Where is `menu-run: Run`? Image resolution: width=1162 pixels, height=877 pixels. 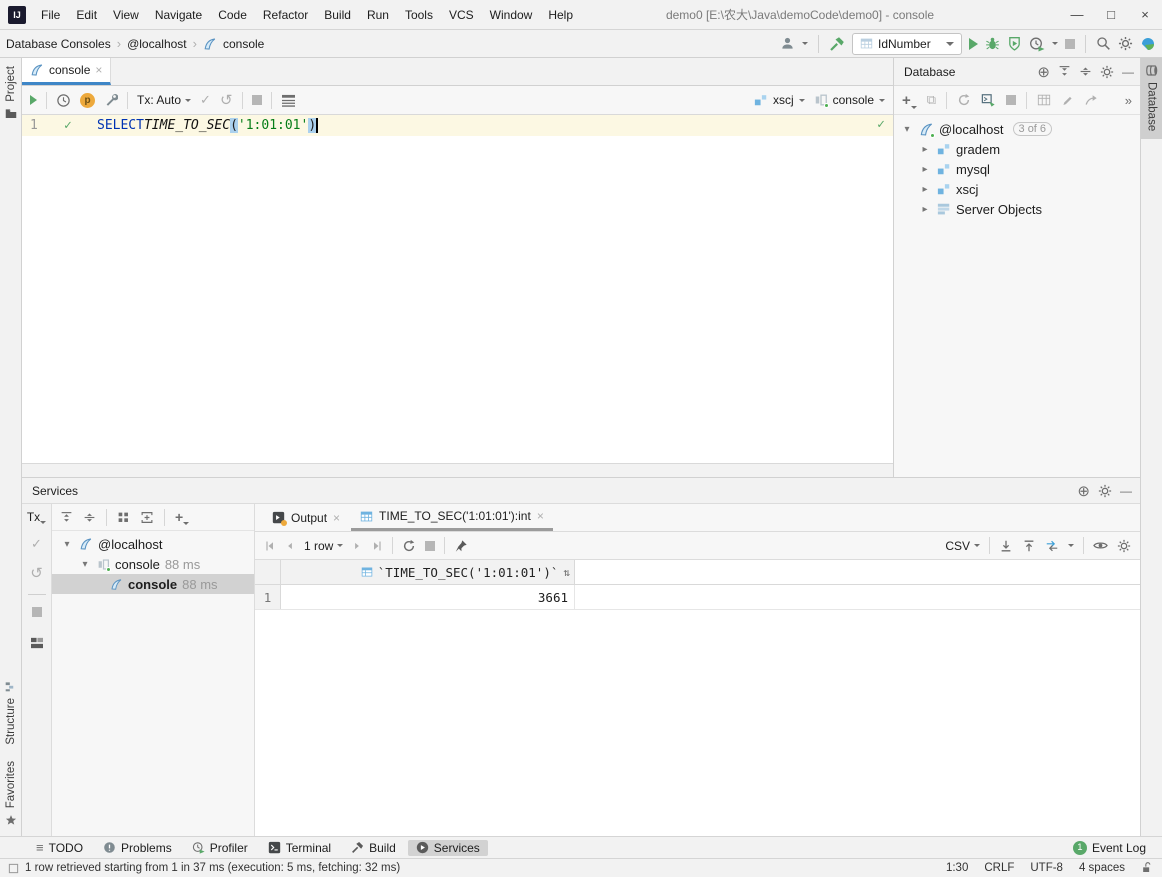 menu-run: Run is located at coordinates (378, 15).